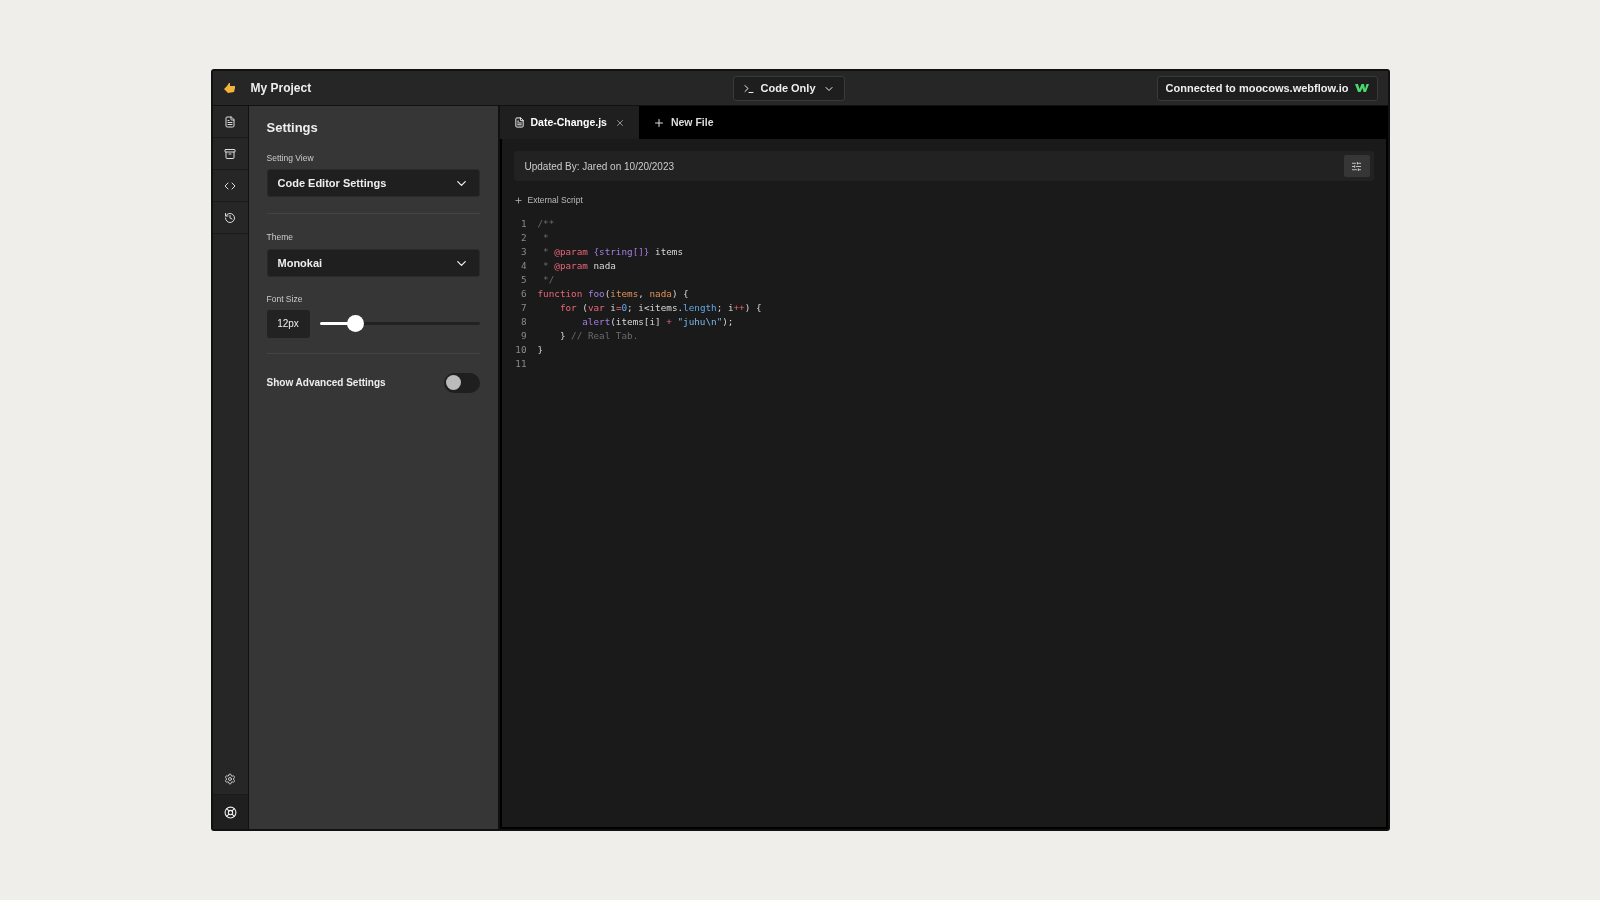  What do you see at coordinates (355, 324) in the screenshot?
I see `slider-thumb` at bounding box center [355, 324].